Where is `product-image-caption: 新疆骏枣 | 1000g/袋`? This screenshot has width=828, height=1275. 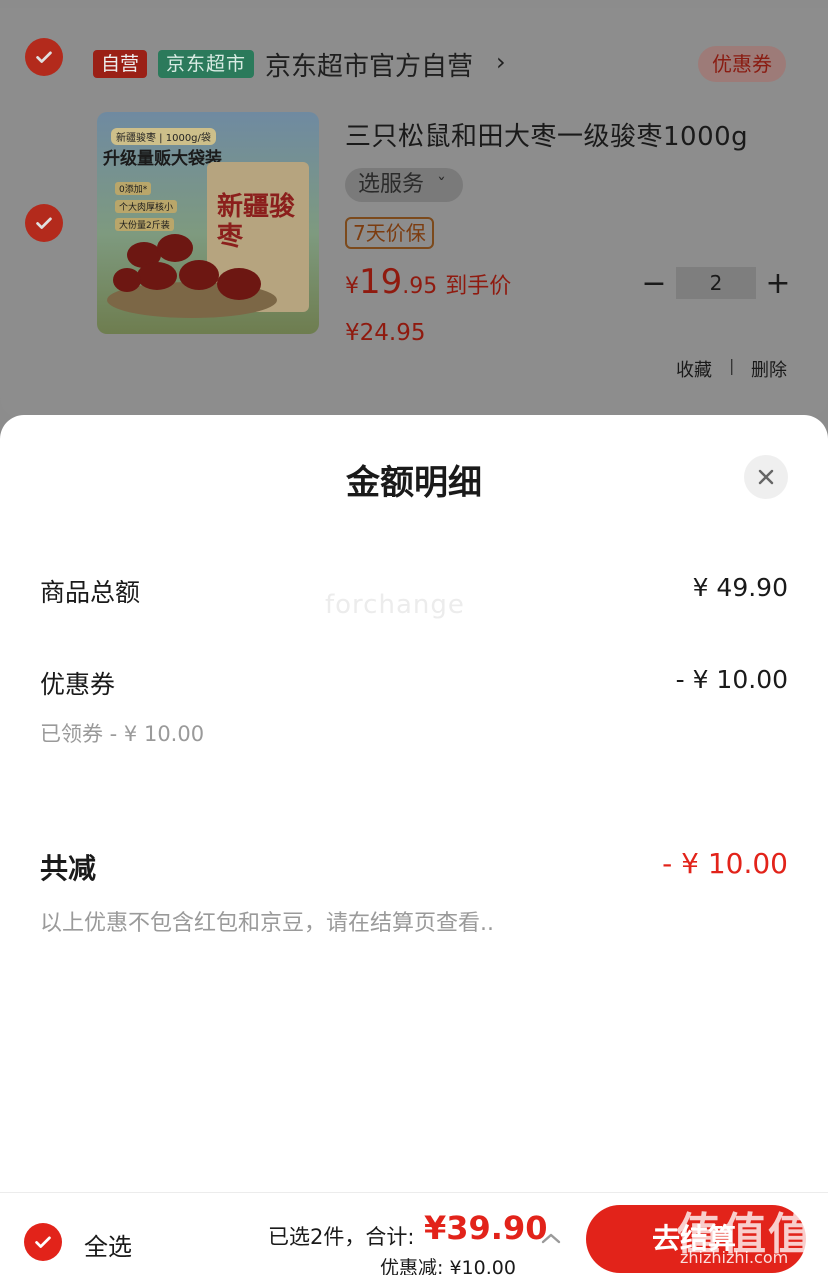
product-image-caption: 新疆骏枣 | 1000g/袋 is located at coordinates (163, 136).